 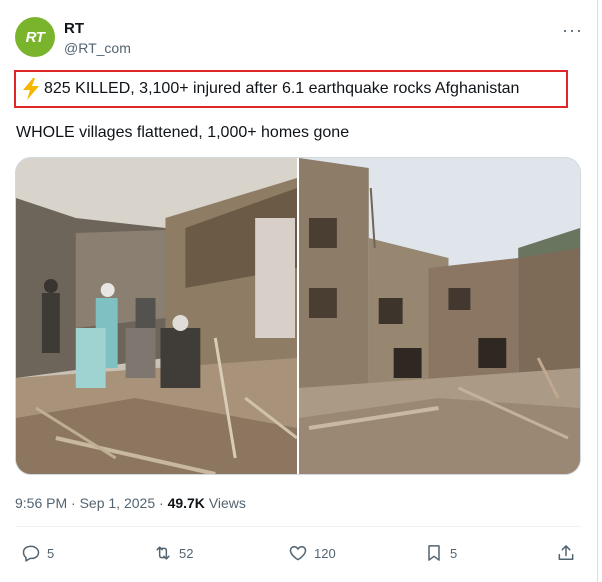 What do you see at coordinates (74, 28) in the screenshot?
I see `author-name: RT` at bounding box center [74, 28].